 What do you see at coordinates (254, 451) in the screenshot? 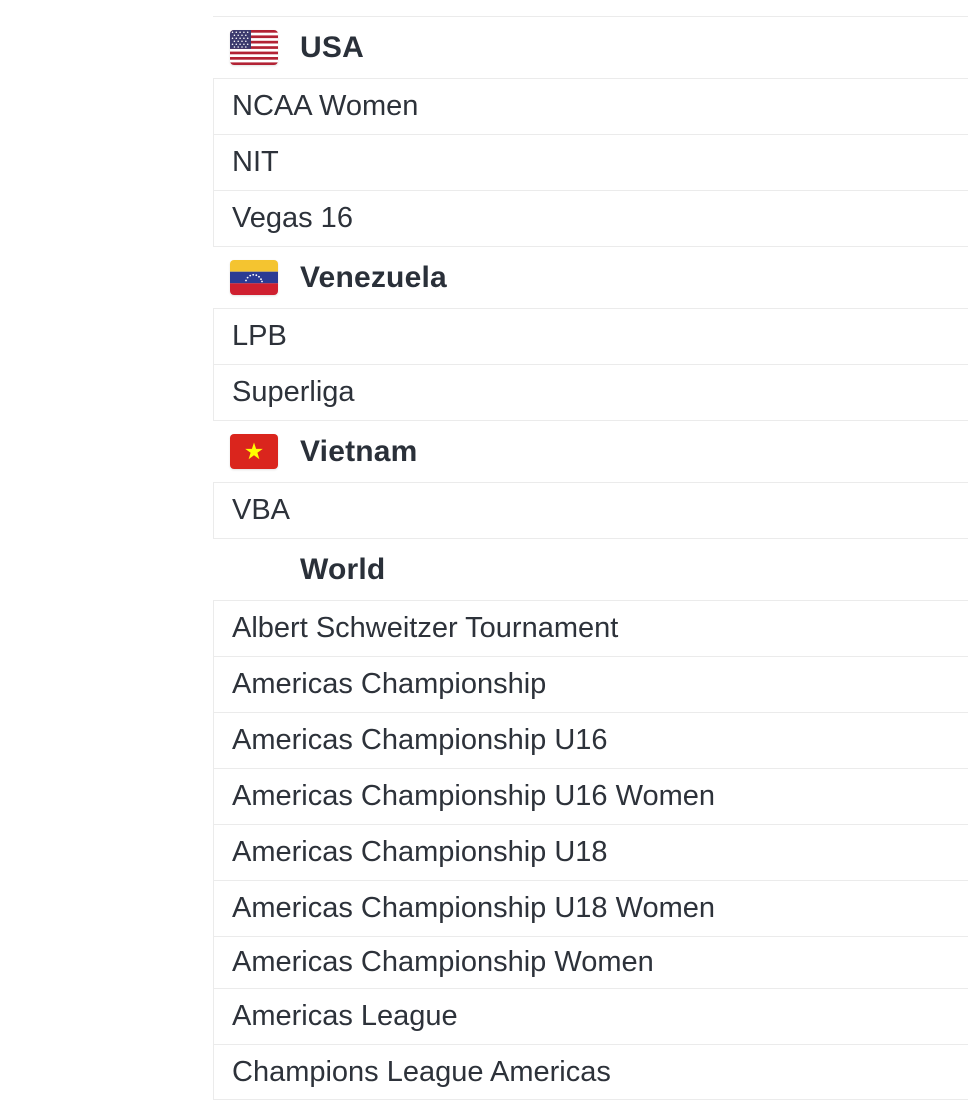
I see `vietnam-flag-icon` at bounding box center [254, 451].